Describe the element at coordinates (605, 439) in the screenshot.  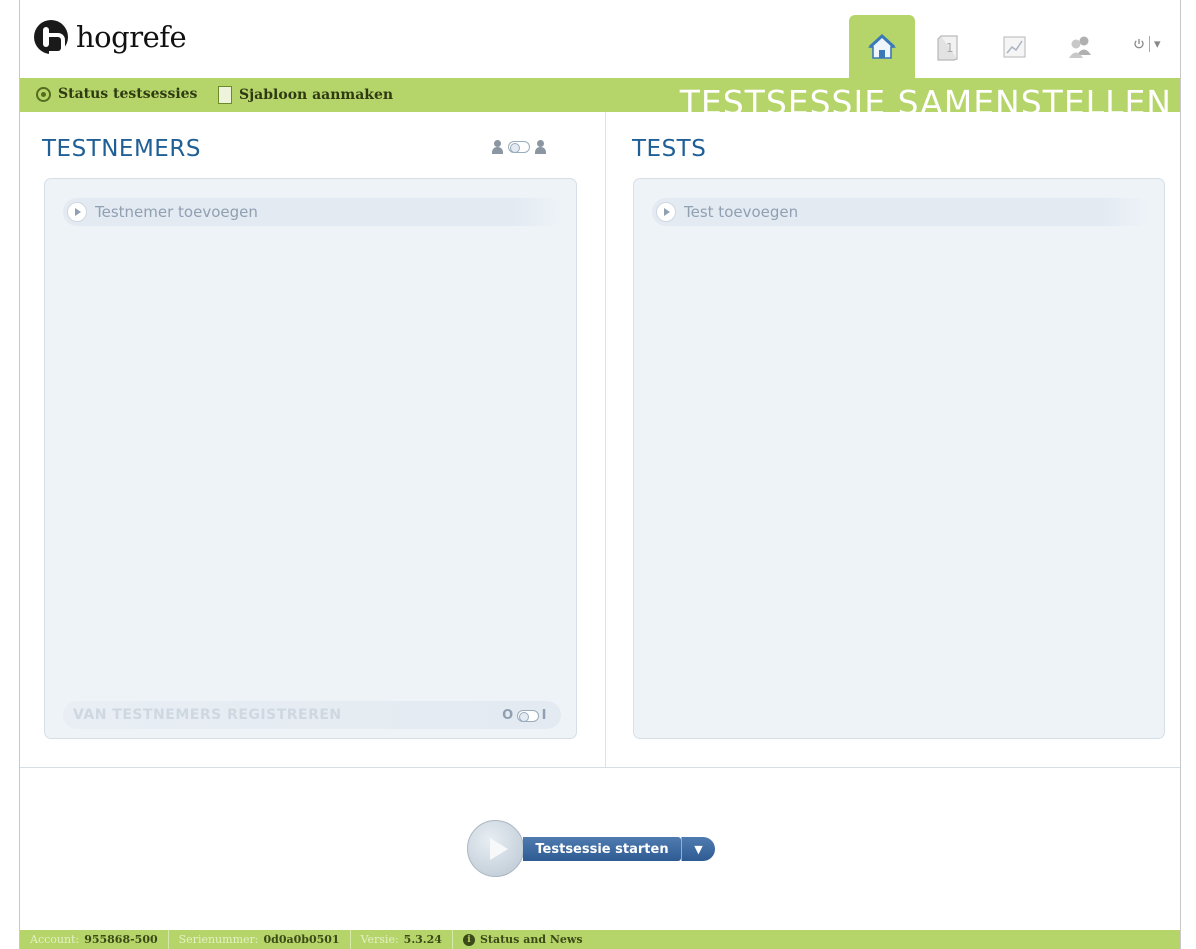
I see `panel-divider` at that location.